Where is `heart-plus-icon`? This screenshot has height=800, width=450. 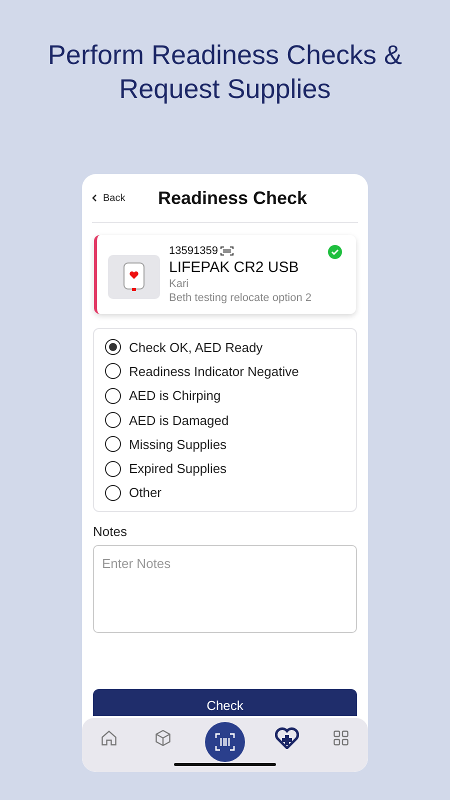
heart-plus-icon is located at coordinates (287, 738).